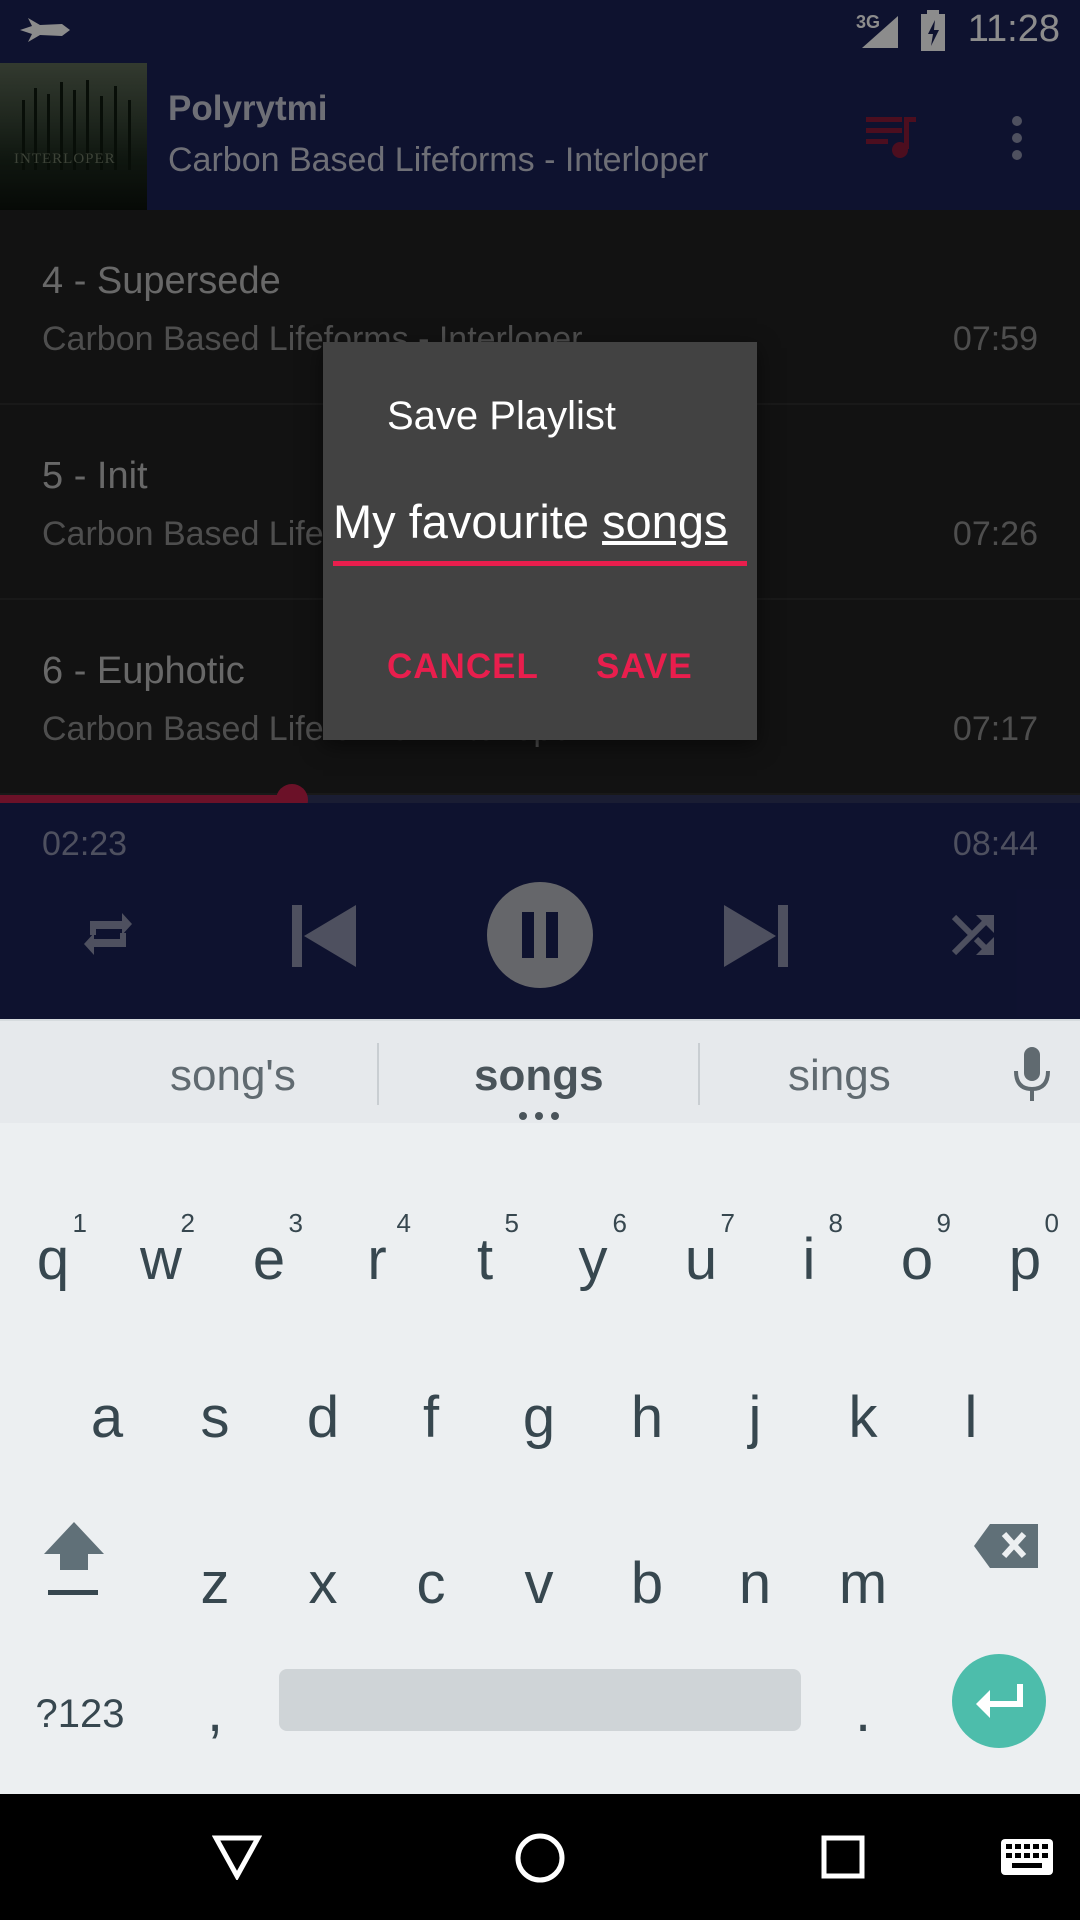  What do you see at coordinates (943, 1223) in the screenshot?
I see `key-hint: 9` at bounding box center [943, 1223].